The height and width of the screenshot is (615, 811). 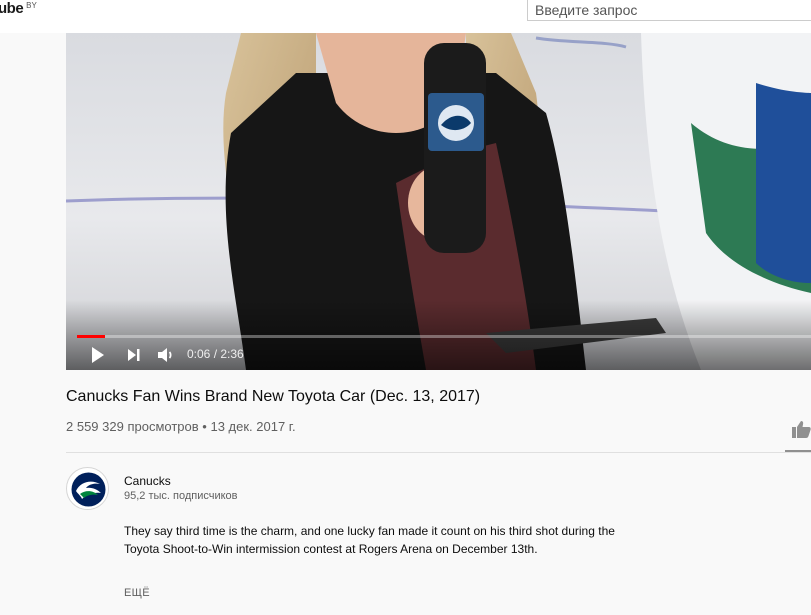 What do you see at coordinates (91, 336) in the screenshot?
I see `progress-fill` at bounding box center [91, 336].